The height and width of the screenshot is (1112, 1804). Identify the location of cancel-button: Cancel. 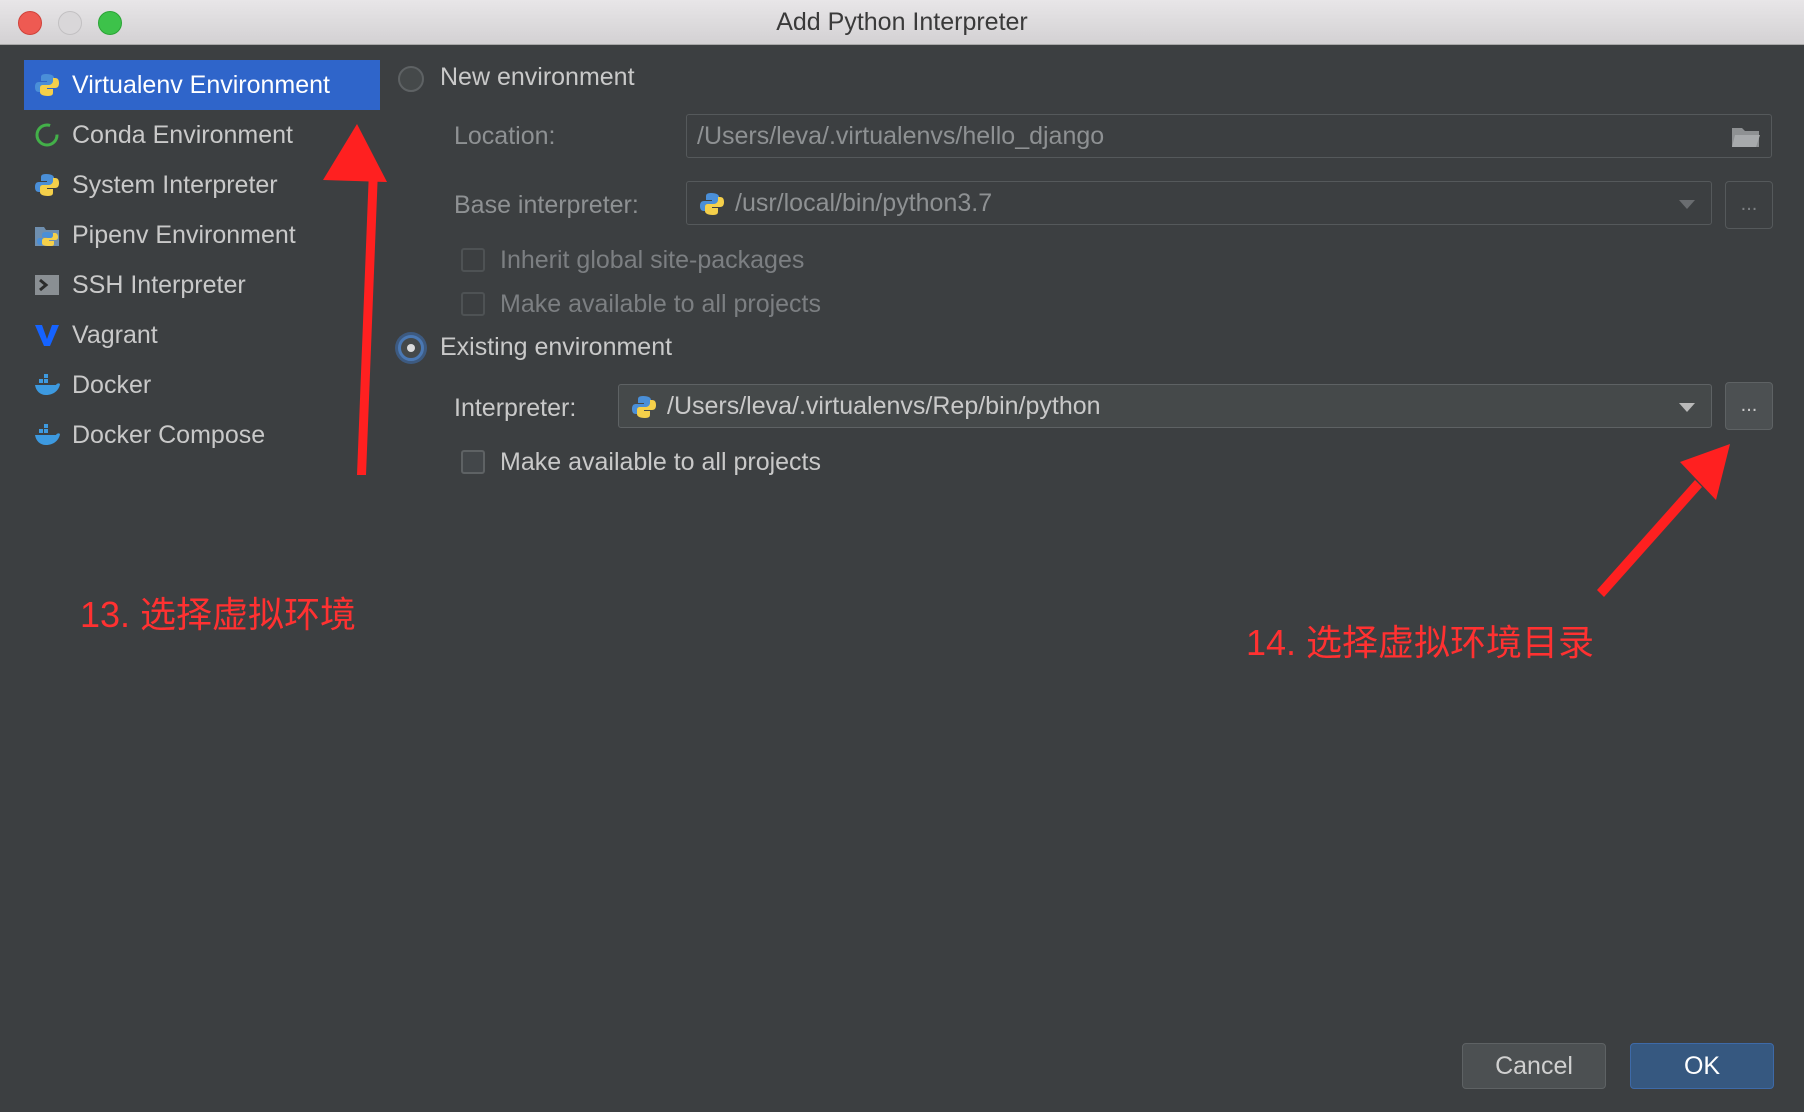
(1534, 1066).